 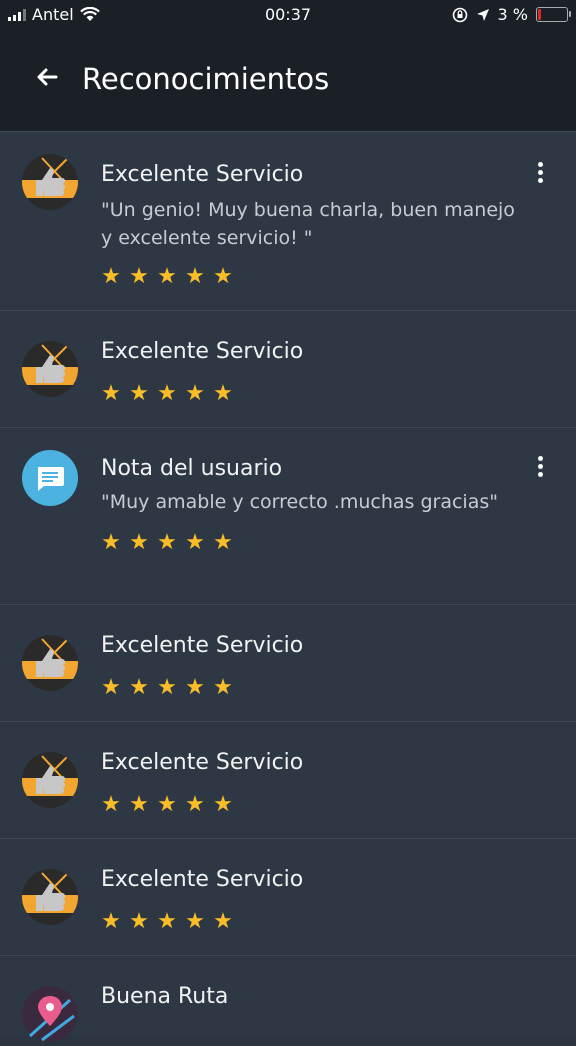 I want to click on status-bar: Antel 00:37 3 %, so click(x=288, y=15).